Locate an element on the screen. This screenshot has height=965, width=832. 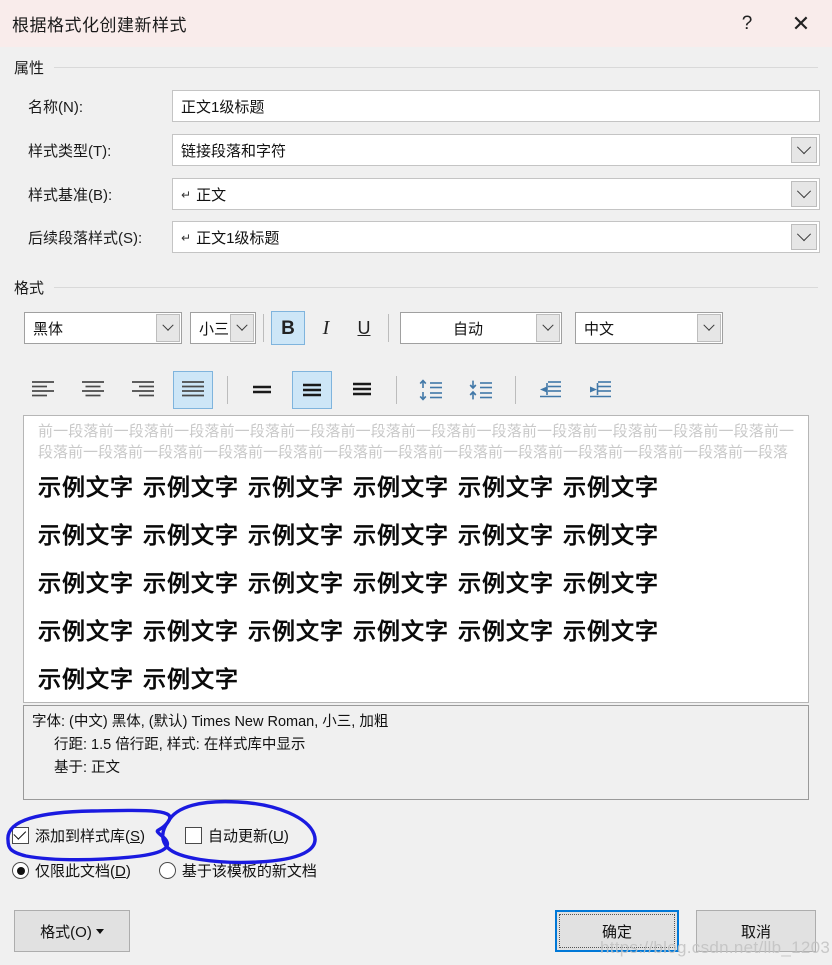
radio-row: 仅限此文档(D) 基于该模板的新文档 is located at coordinates (169, 870).